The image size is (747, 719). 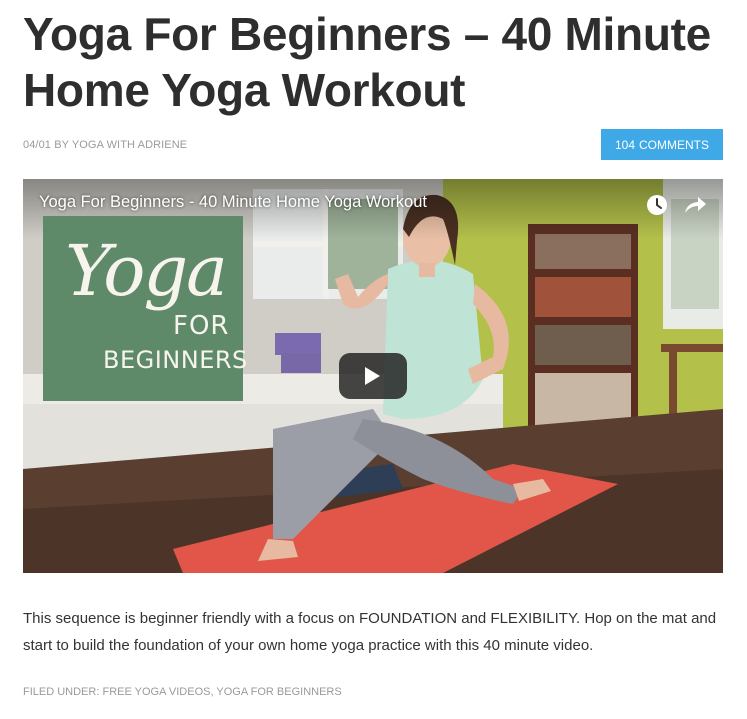 I want to click on card-for-word: FOR, so click(x=201, y=326).